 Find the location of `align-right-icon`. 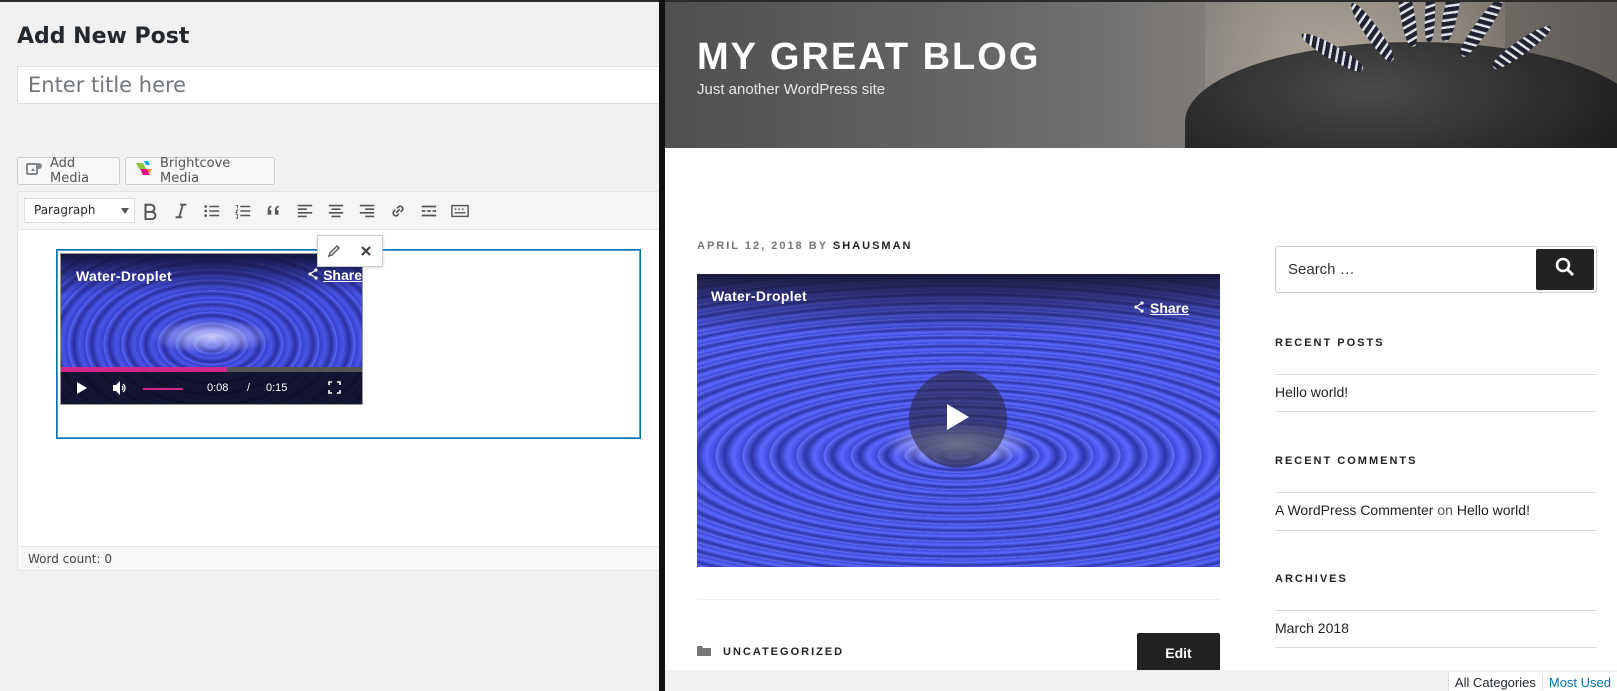

align-right-icon is located at coordinates (367, 211).